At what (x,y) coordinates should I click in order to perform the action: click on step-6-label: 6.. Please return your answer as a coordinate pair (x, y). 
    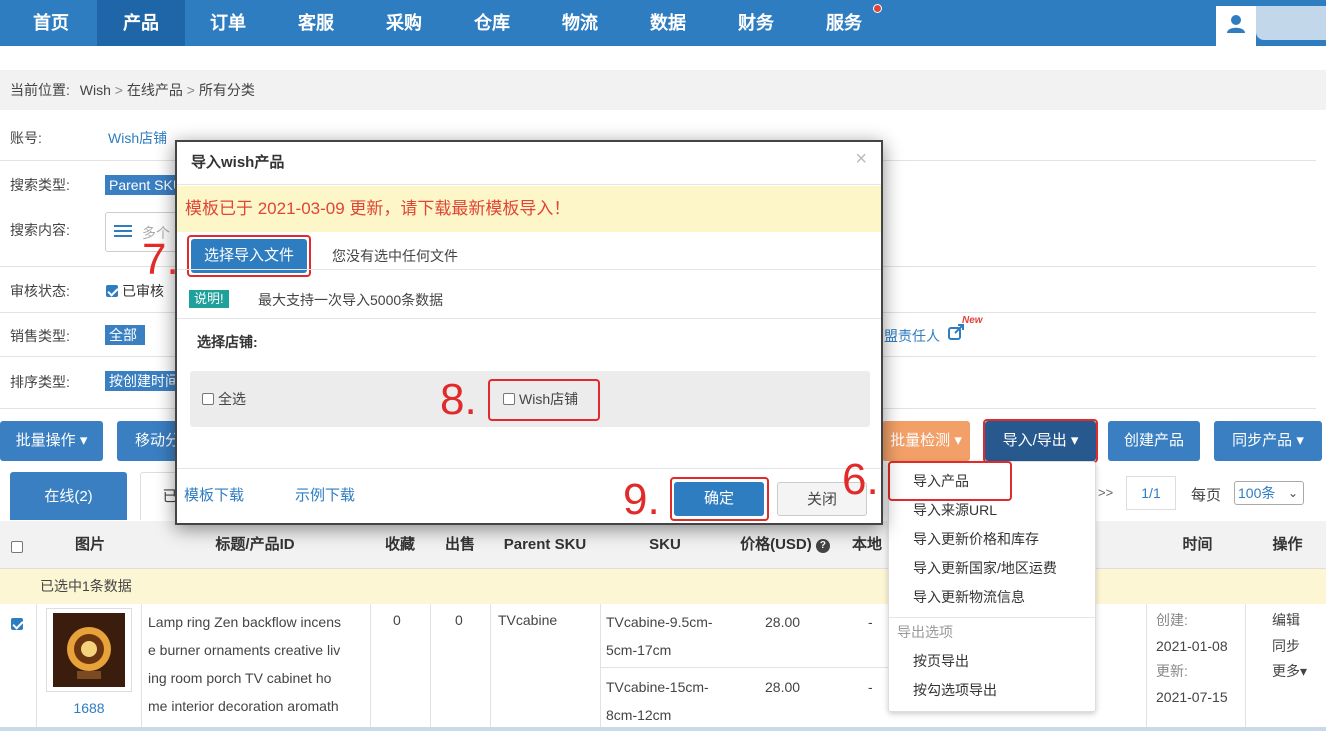
    Looking at the image, I should click on (860, 479).